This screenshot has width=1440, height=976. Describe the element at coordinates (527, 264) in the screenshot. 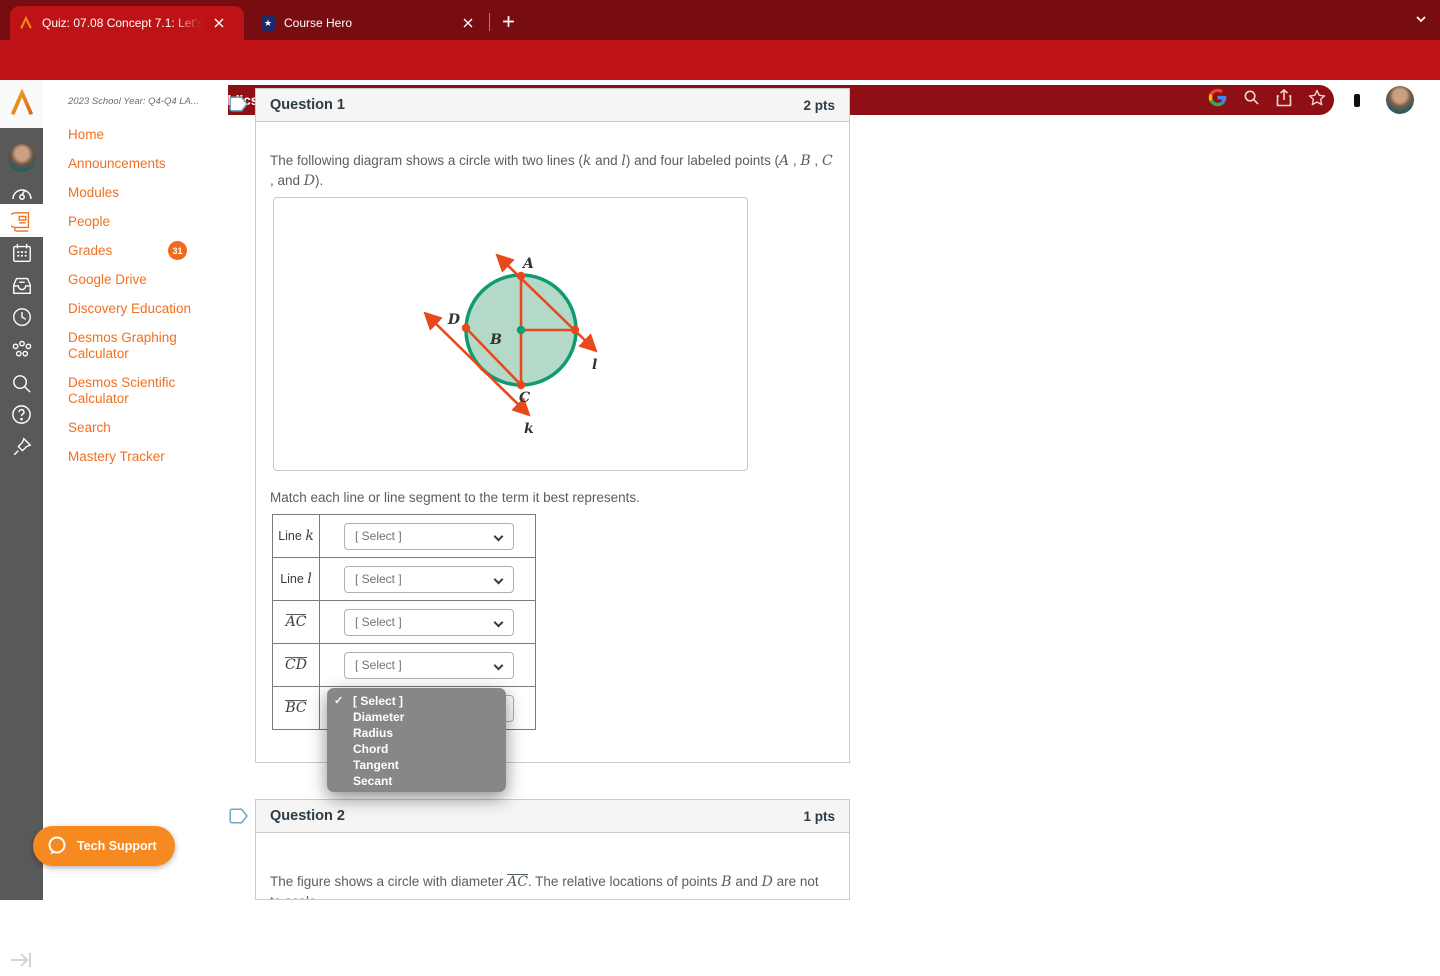

I see `label-a: A` at that location.